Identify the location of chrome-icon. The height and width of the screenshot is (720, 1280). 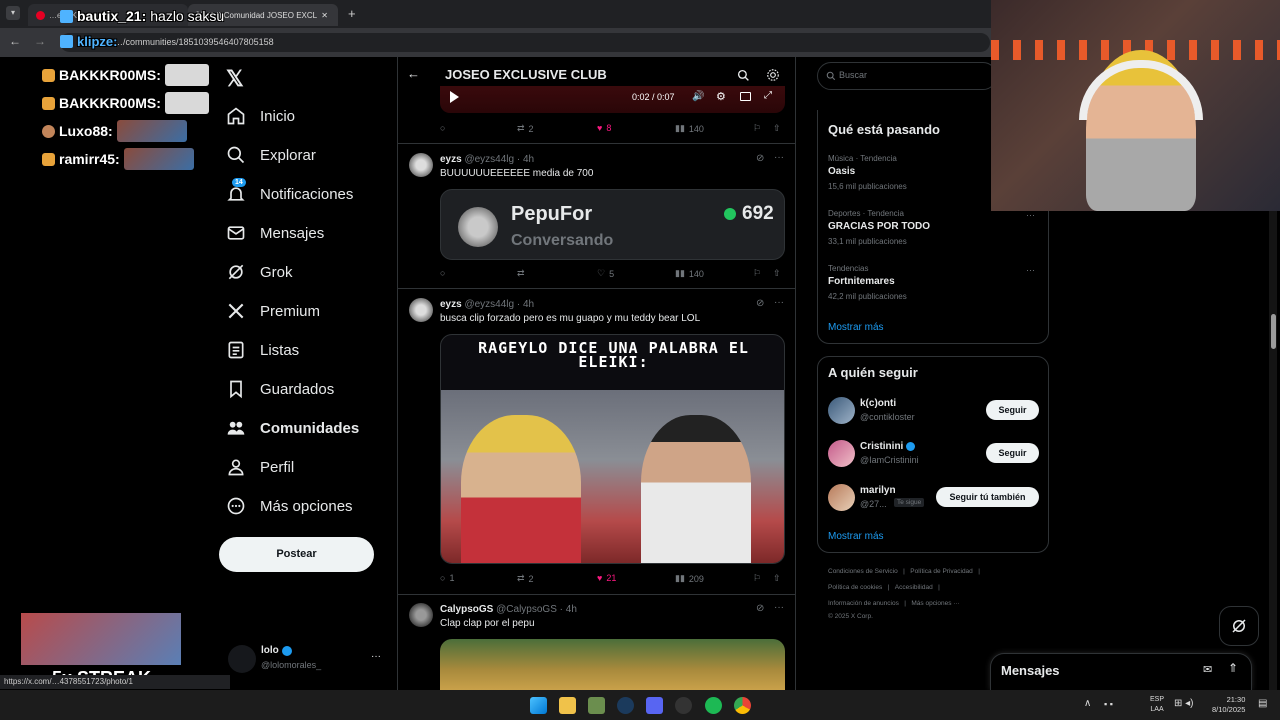
(742, 705).